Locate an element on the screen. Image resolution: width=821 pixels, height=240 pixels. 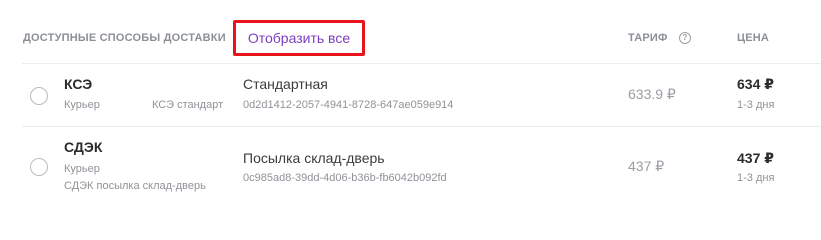
price-value: 437 ₽ is located at coordinates (755, 158).